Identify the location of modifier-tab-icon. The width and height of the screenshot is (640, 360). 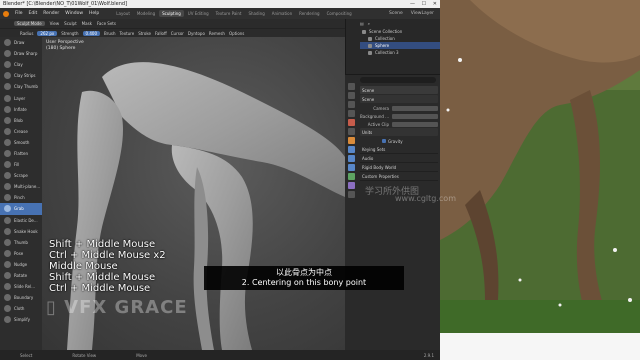
(351, 149).